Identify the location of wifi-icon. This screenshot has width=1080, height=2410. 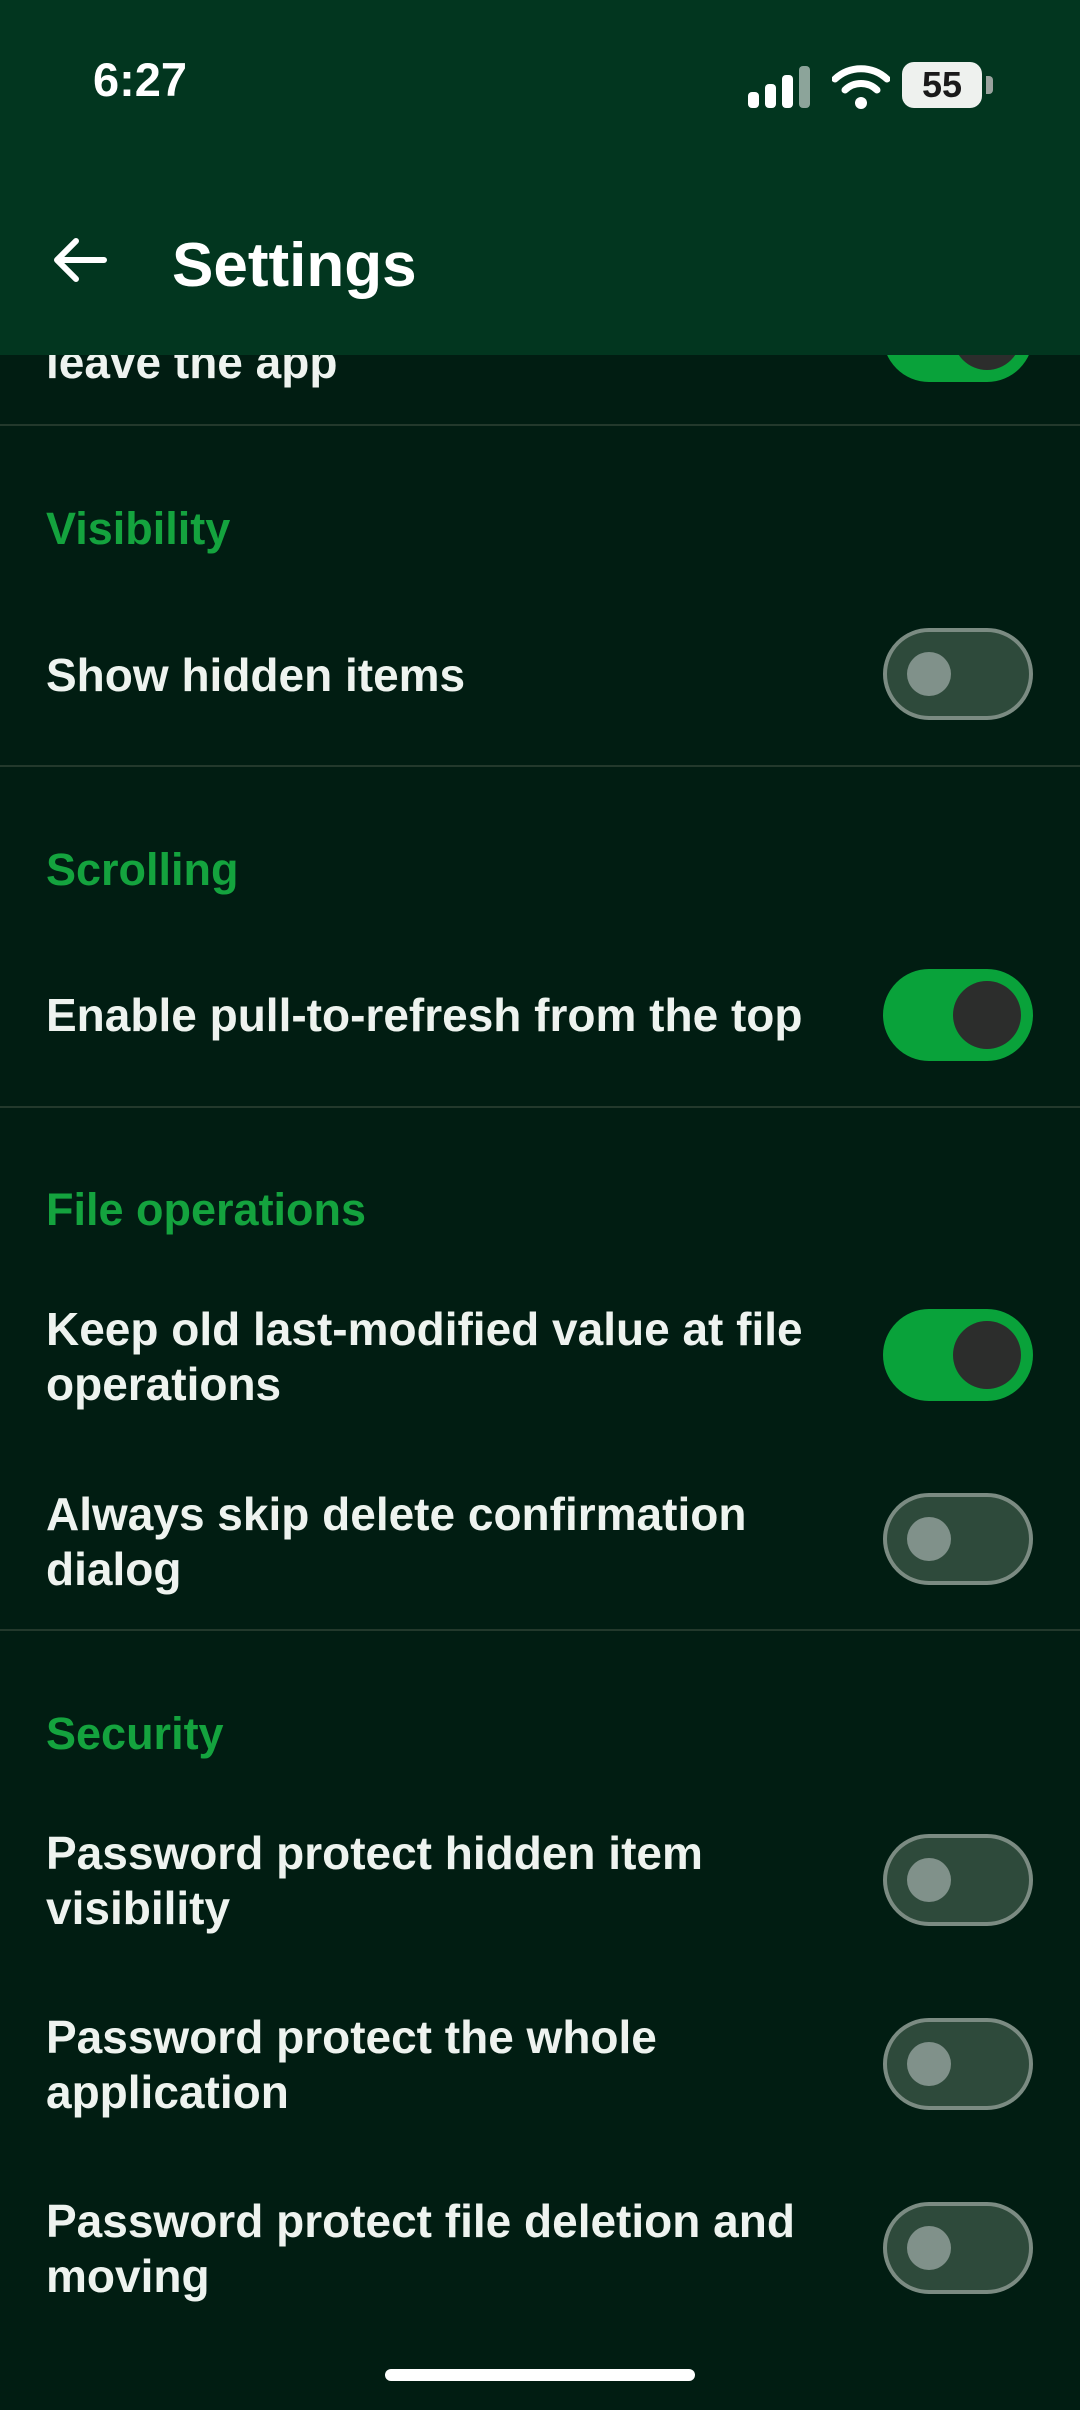
(861, 86).